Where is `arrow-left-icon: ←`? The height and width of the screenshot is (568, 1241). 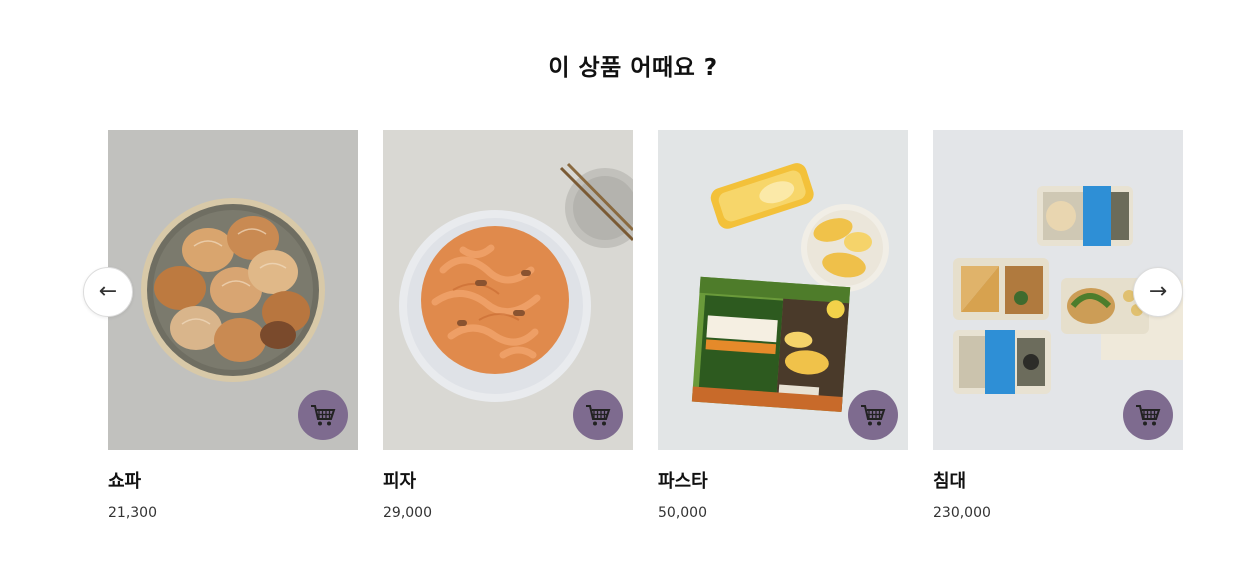 arrow-left-icon: ← is located at coordinates (108, 291).